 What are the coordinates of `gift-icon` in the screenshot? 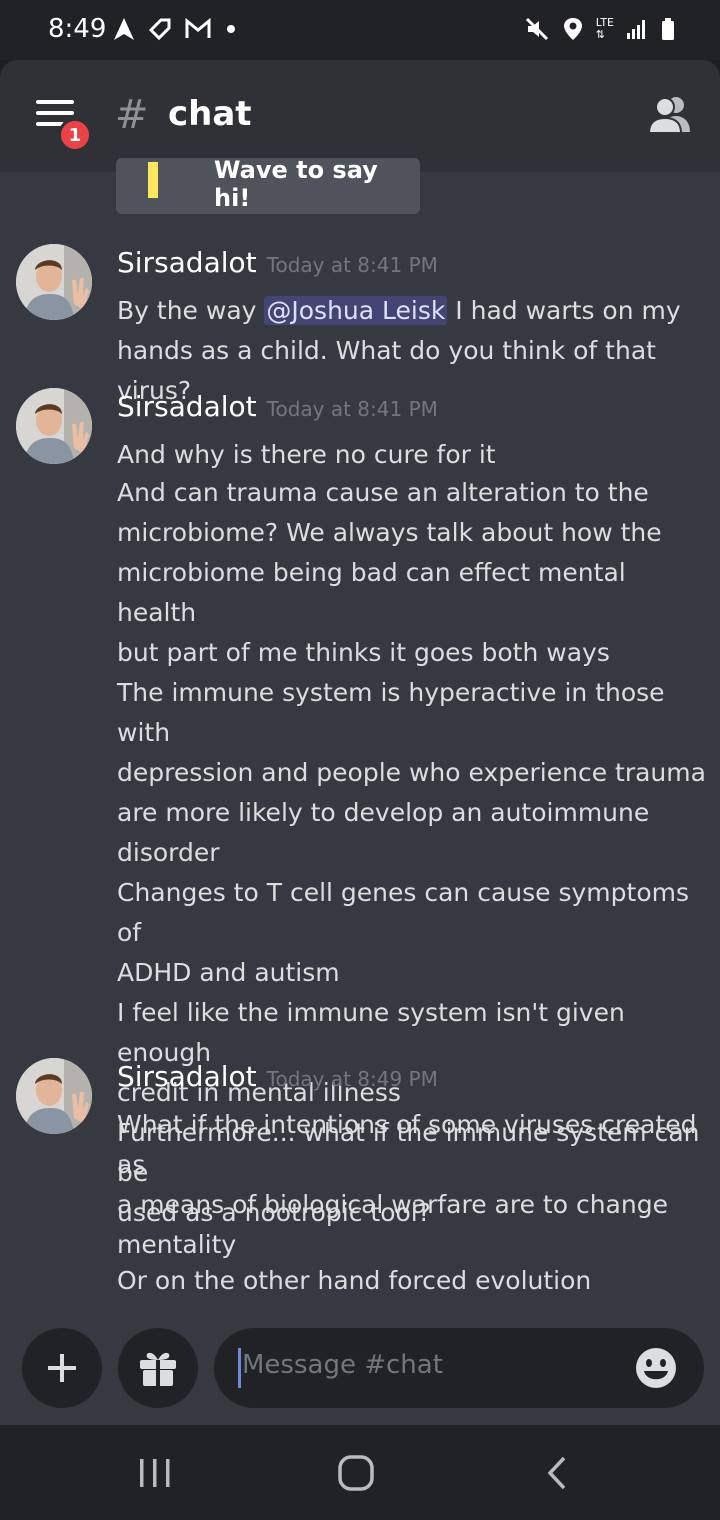 It's located at (158, 1369).